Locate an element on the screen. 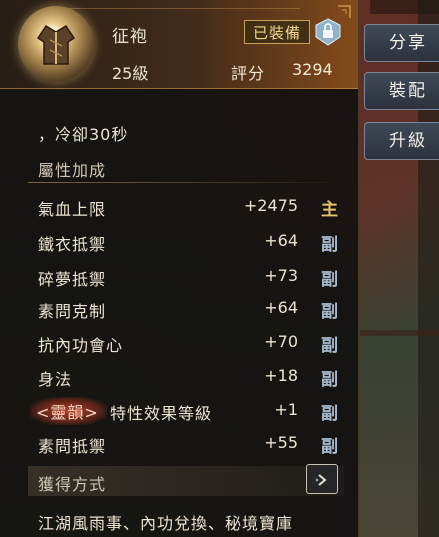 Image resolution: width=439 pixels, height=537 pixels. attribute-row: 素問抵禦 +55 副 is located at coordinates (188, 446).